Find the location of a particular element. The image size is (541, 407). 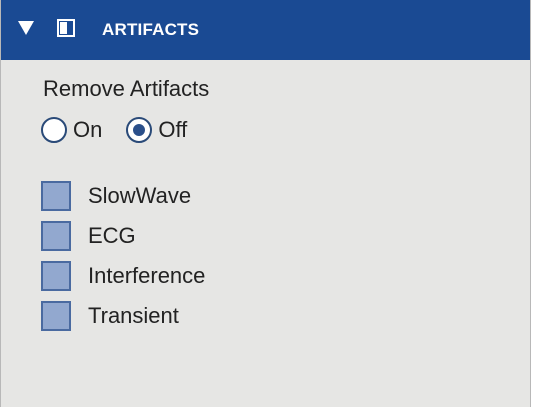

radio-on: On is located at coordinates (71, 130).